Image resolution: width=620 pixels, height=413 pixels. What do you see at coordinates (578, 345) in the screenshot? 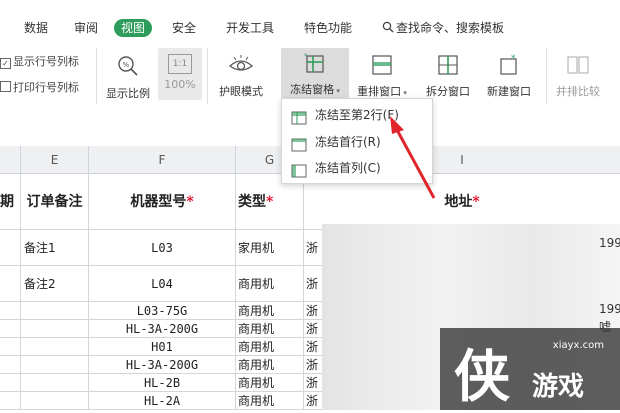
I see `watermark-url: xiayx.com` at bounding box center [578, 345].